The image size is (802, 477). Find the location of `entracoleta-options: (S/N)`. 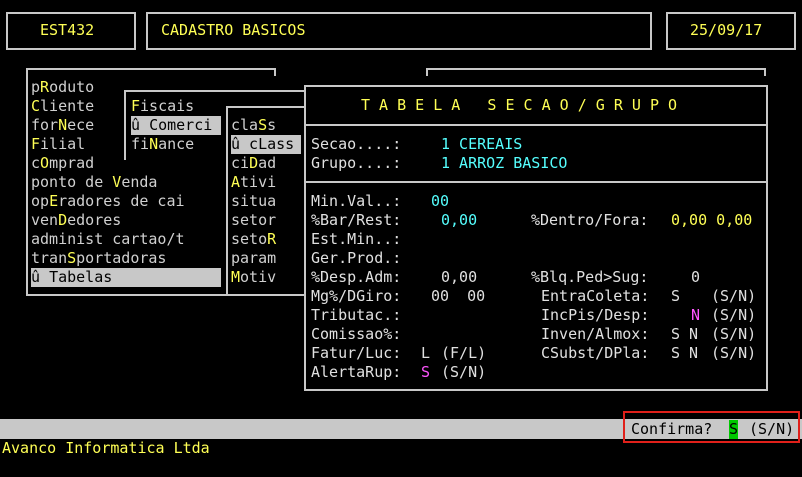

entracoleta-options: (S/N) is located at coordinates (734, 296).